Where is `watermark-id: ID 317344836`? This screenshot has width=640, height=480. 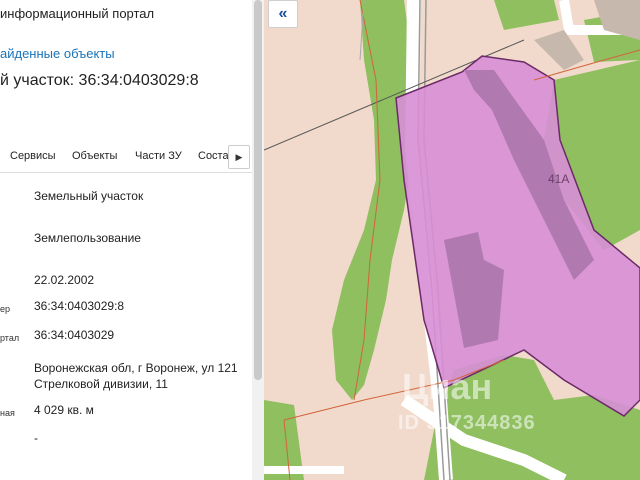 watermark-id: ID 317344836 is located at coordinates (467, 423).